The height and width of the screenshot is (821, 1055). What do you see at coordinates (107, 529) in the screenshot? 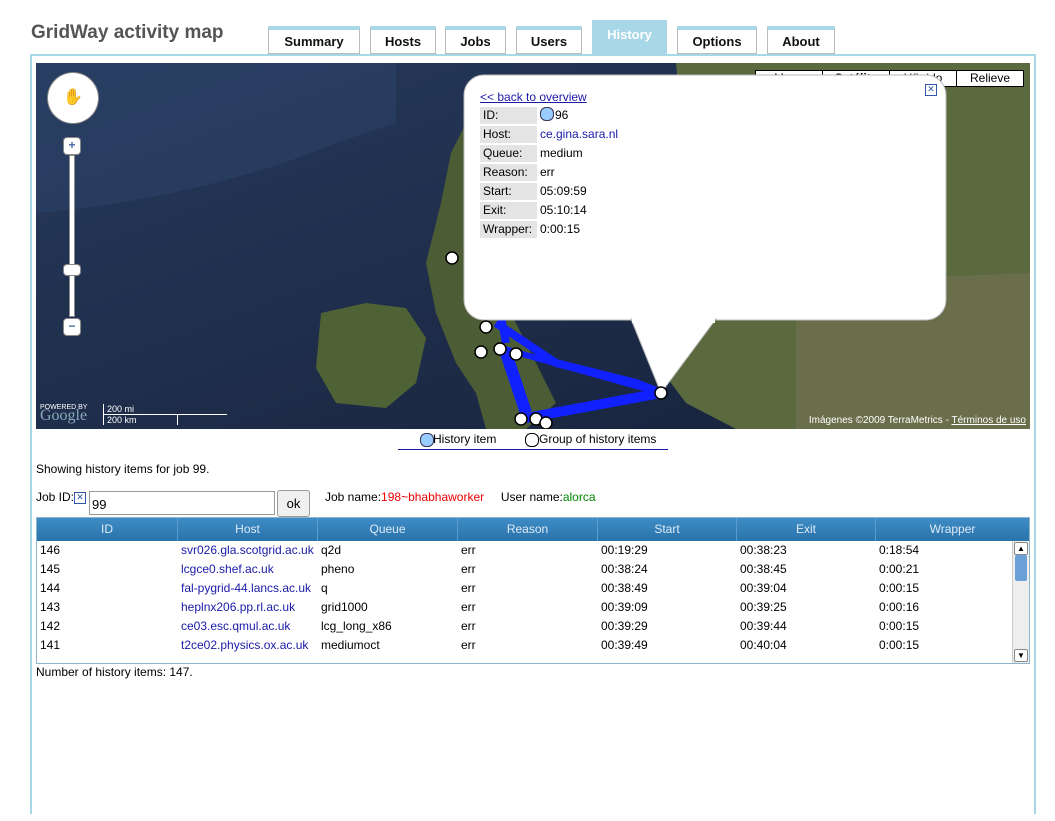
I see `col-header-id: ID` at bounding box center [107, 529].